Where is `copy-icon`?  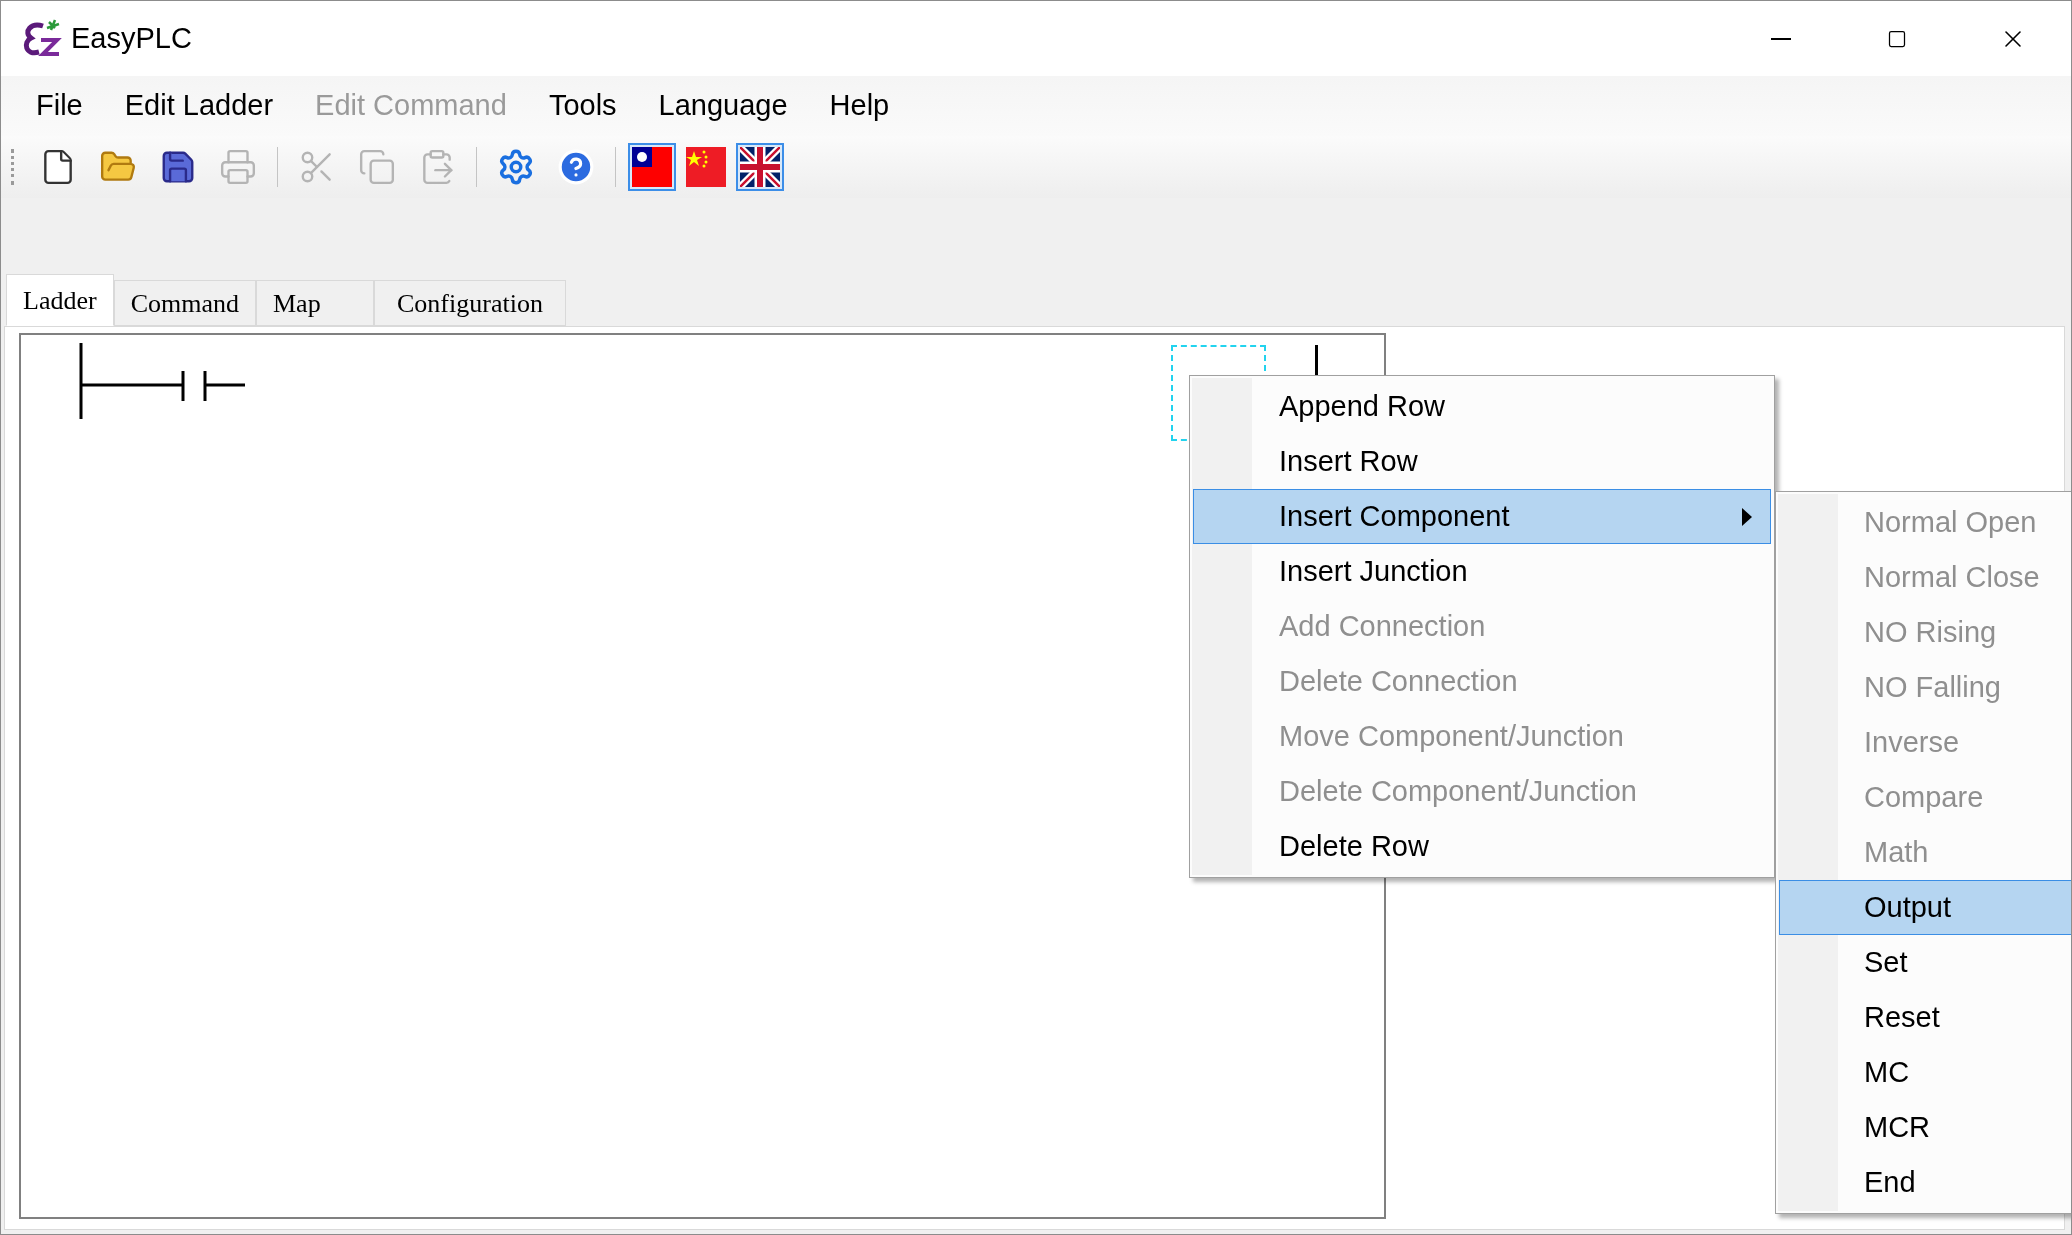 copy-icon is located at coordinates (377, 167).